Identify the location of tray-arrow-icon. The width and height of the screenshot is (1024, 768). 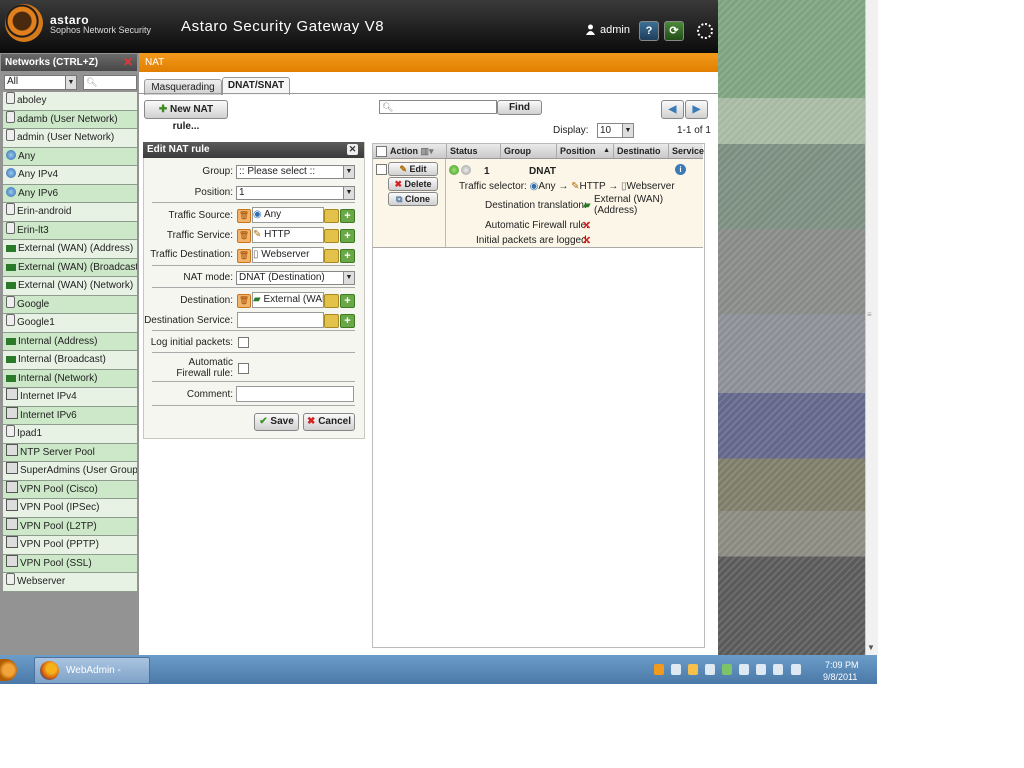
(676, 669).